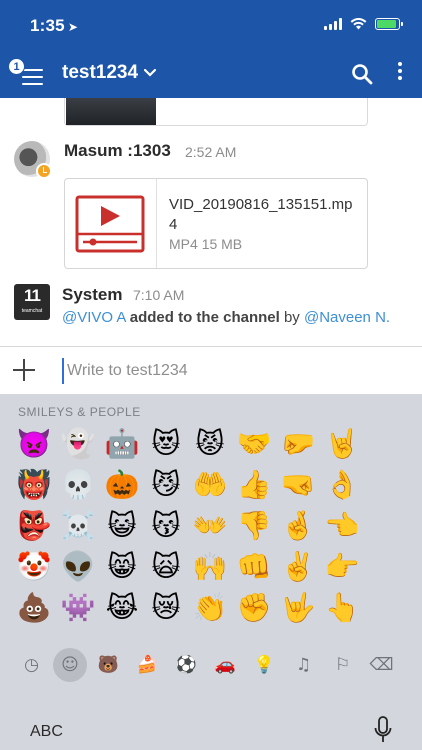 This screenshot has height=750, width=422. Describe the element at coordinates (211, 75) in the screenshot. I see `channel-header: 1 test1234` at that location.